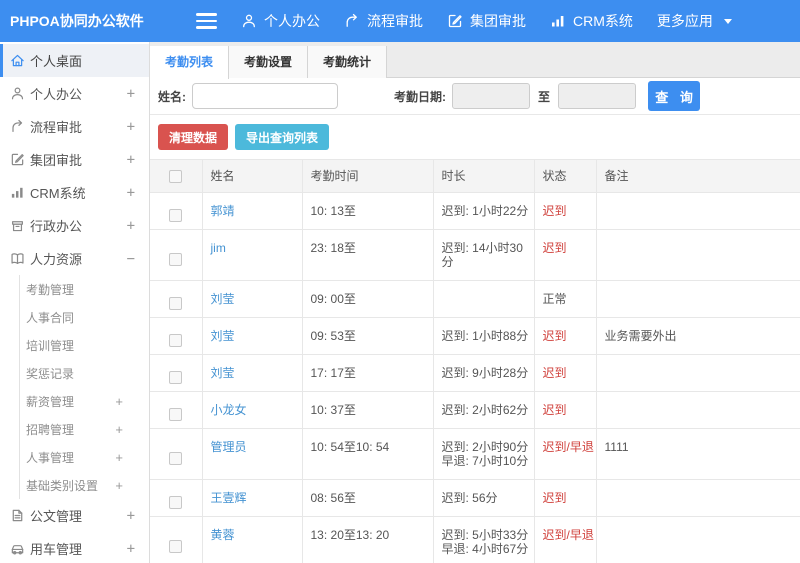 The width and height of the screenshot is (800, 563). What do you see at coordinates (189, 62) in the screenshot?
I see `tab-1: 考勤列表` at bounding box center [189, 62].